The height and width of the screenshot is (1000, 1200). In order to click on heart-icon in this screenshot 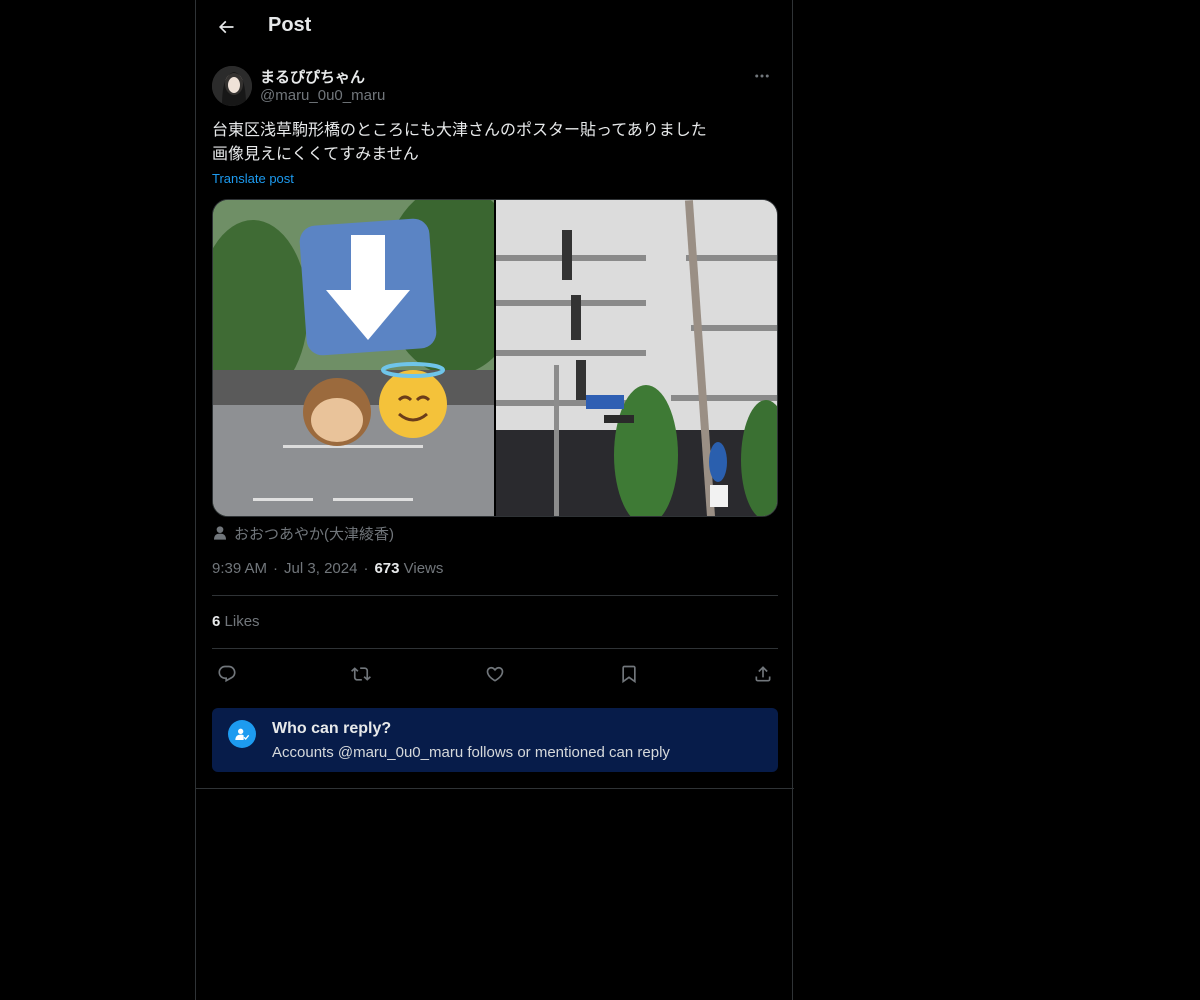, I will do `click(495, 674)`.